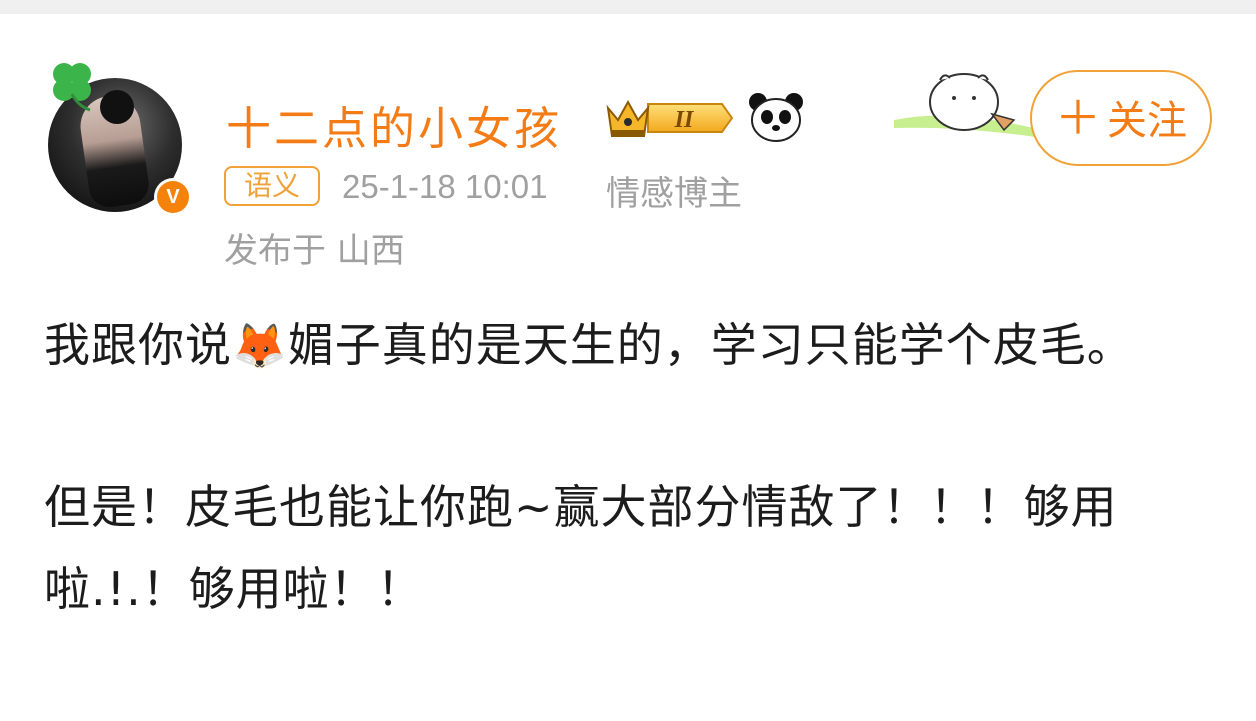 This screenshot has height=721, width=1256. What do you see at coordinates (72, 87) in the screenshot?
I see `clover-icon` at bounding box center [72, 87].